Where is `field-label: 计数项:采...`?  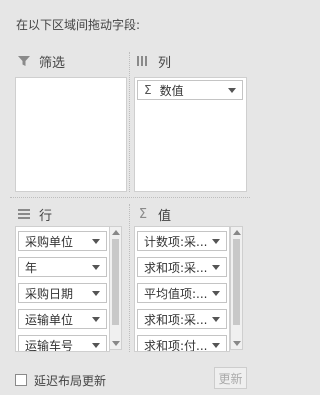 field-label: 计数项:采... is located at coordinates (176, 241).